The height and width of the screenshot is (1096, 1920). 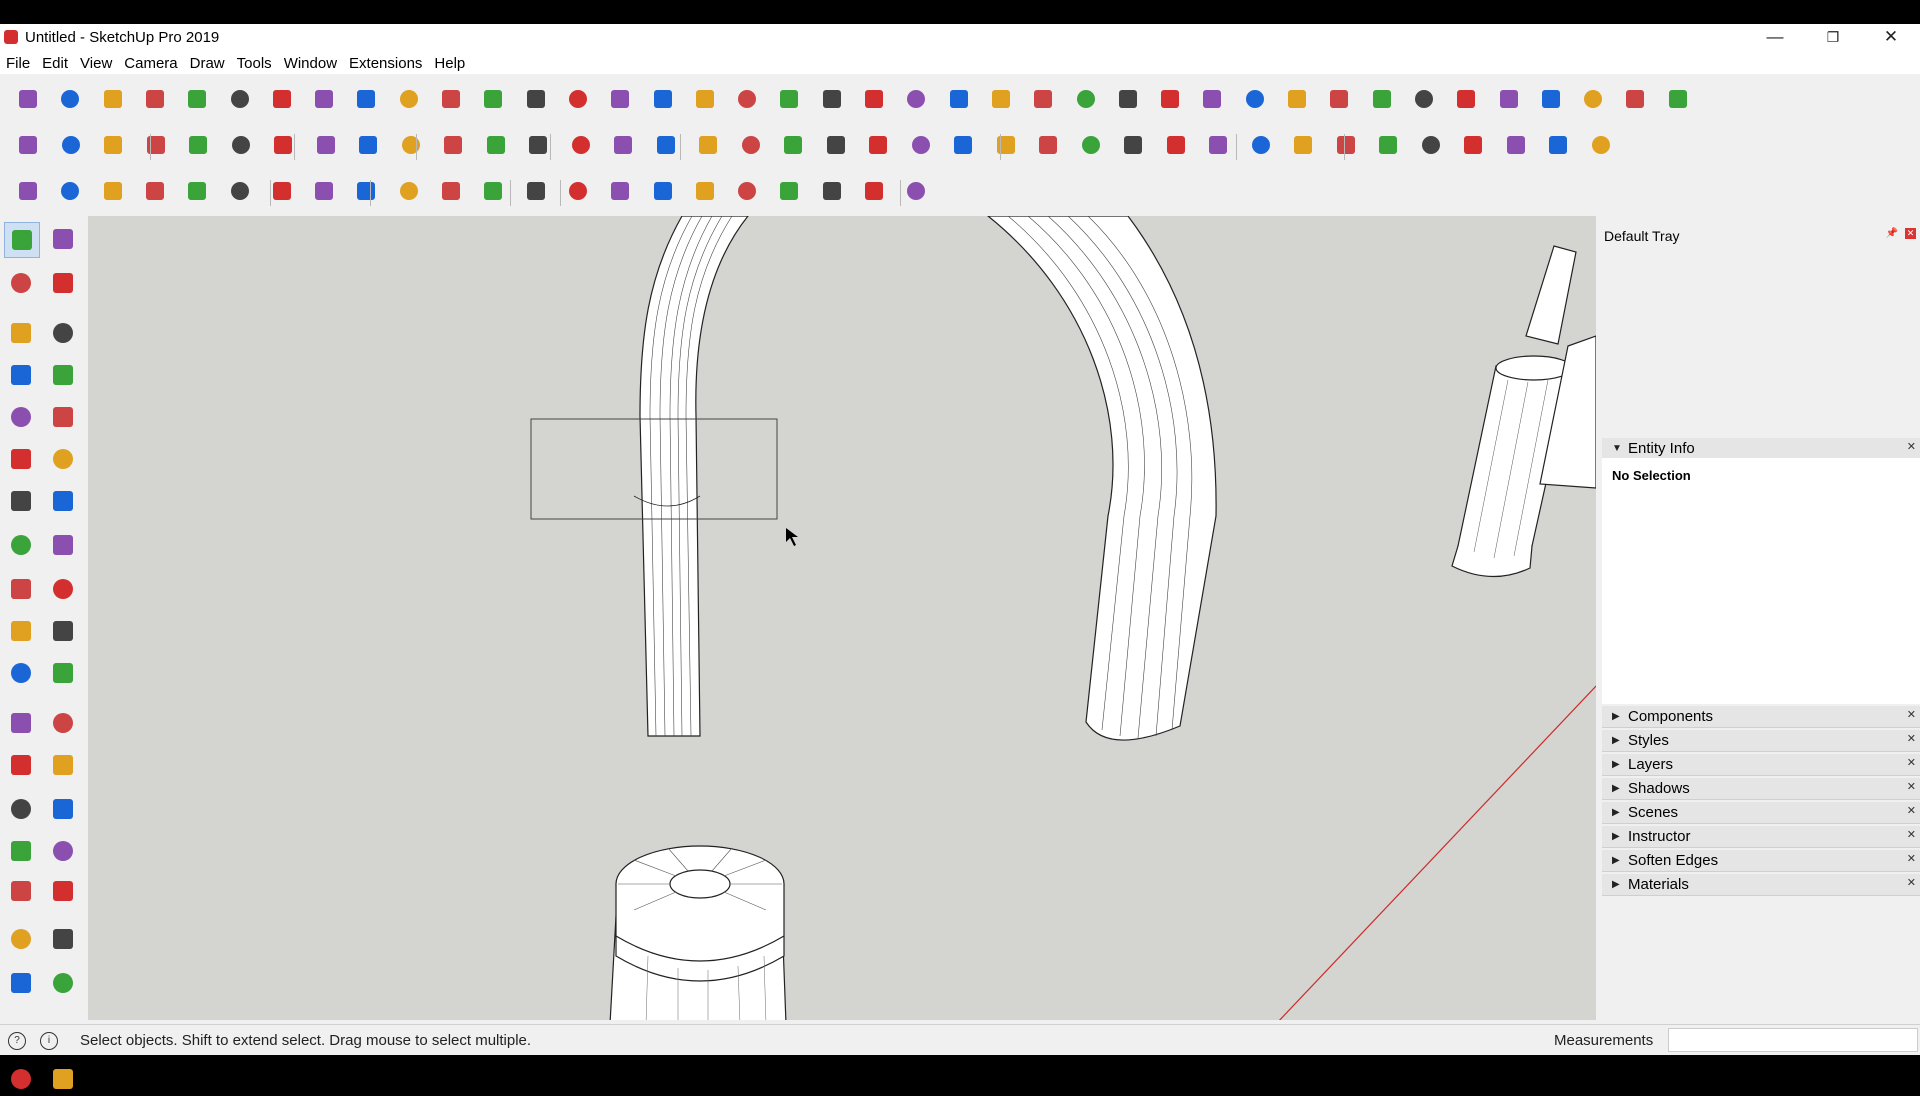 What do you see at coordinates (1910, 233) in the screenshot?
I see `tray-close-button: ✕` at bounding box center [1910, 233].